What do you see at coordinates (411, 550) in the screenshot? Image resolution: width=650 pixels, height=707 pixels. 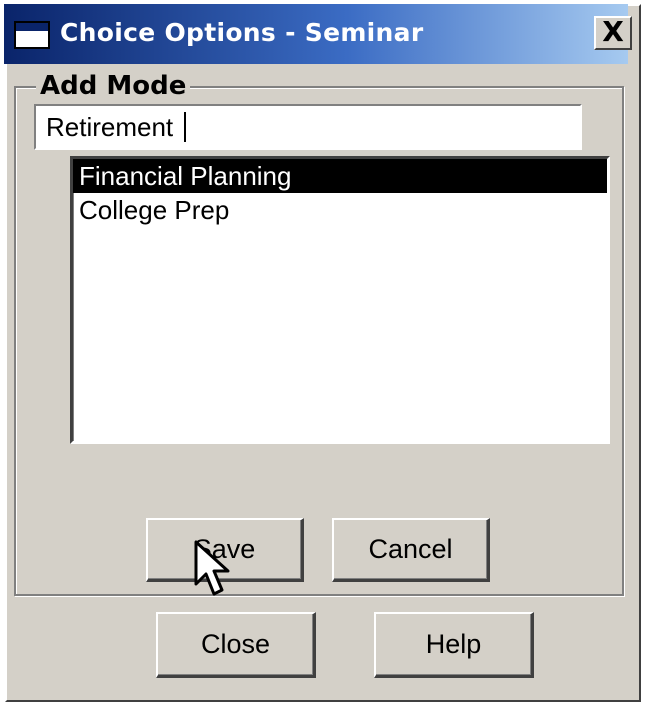 I see `cancel-button: Cancel` at bounding box center [411, 550].